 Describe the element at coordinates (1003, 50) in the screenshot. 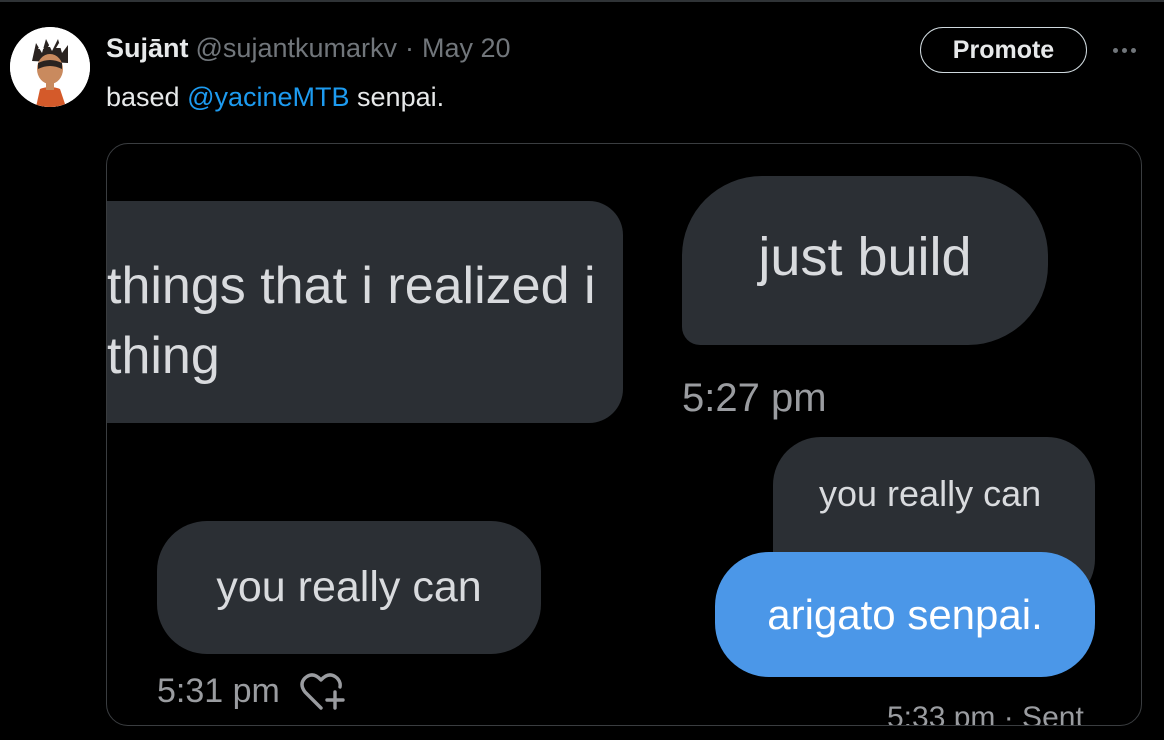

I see `promote-button: Promote` at that location.